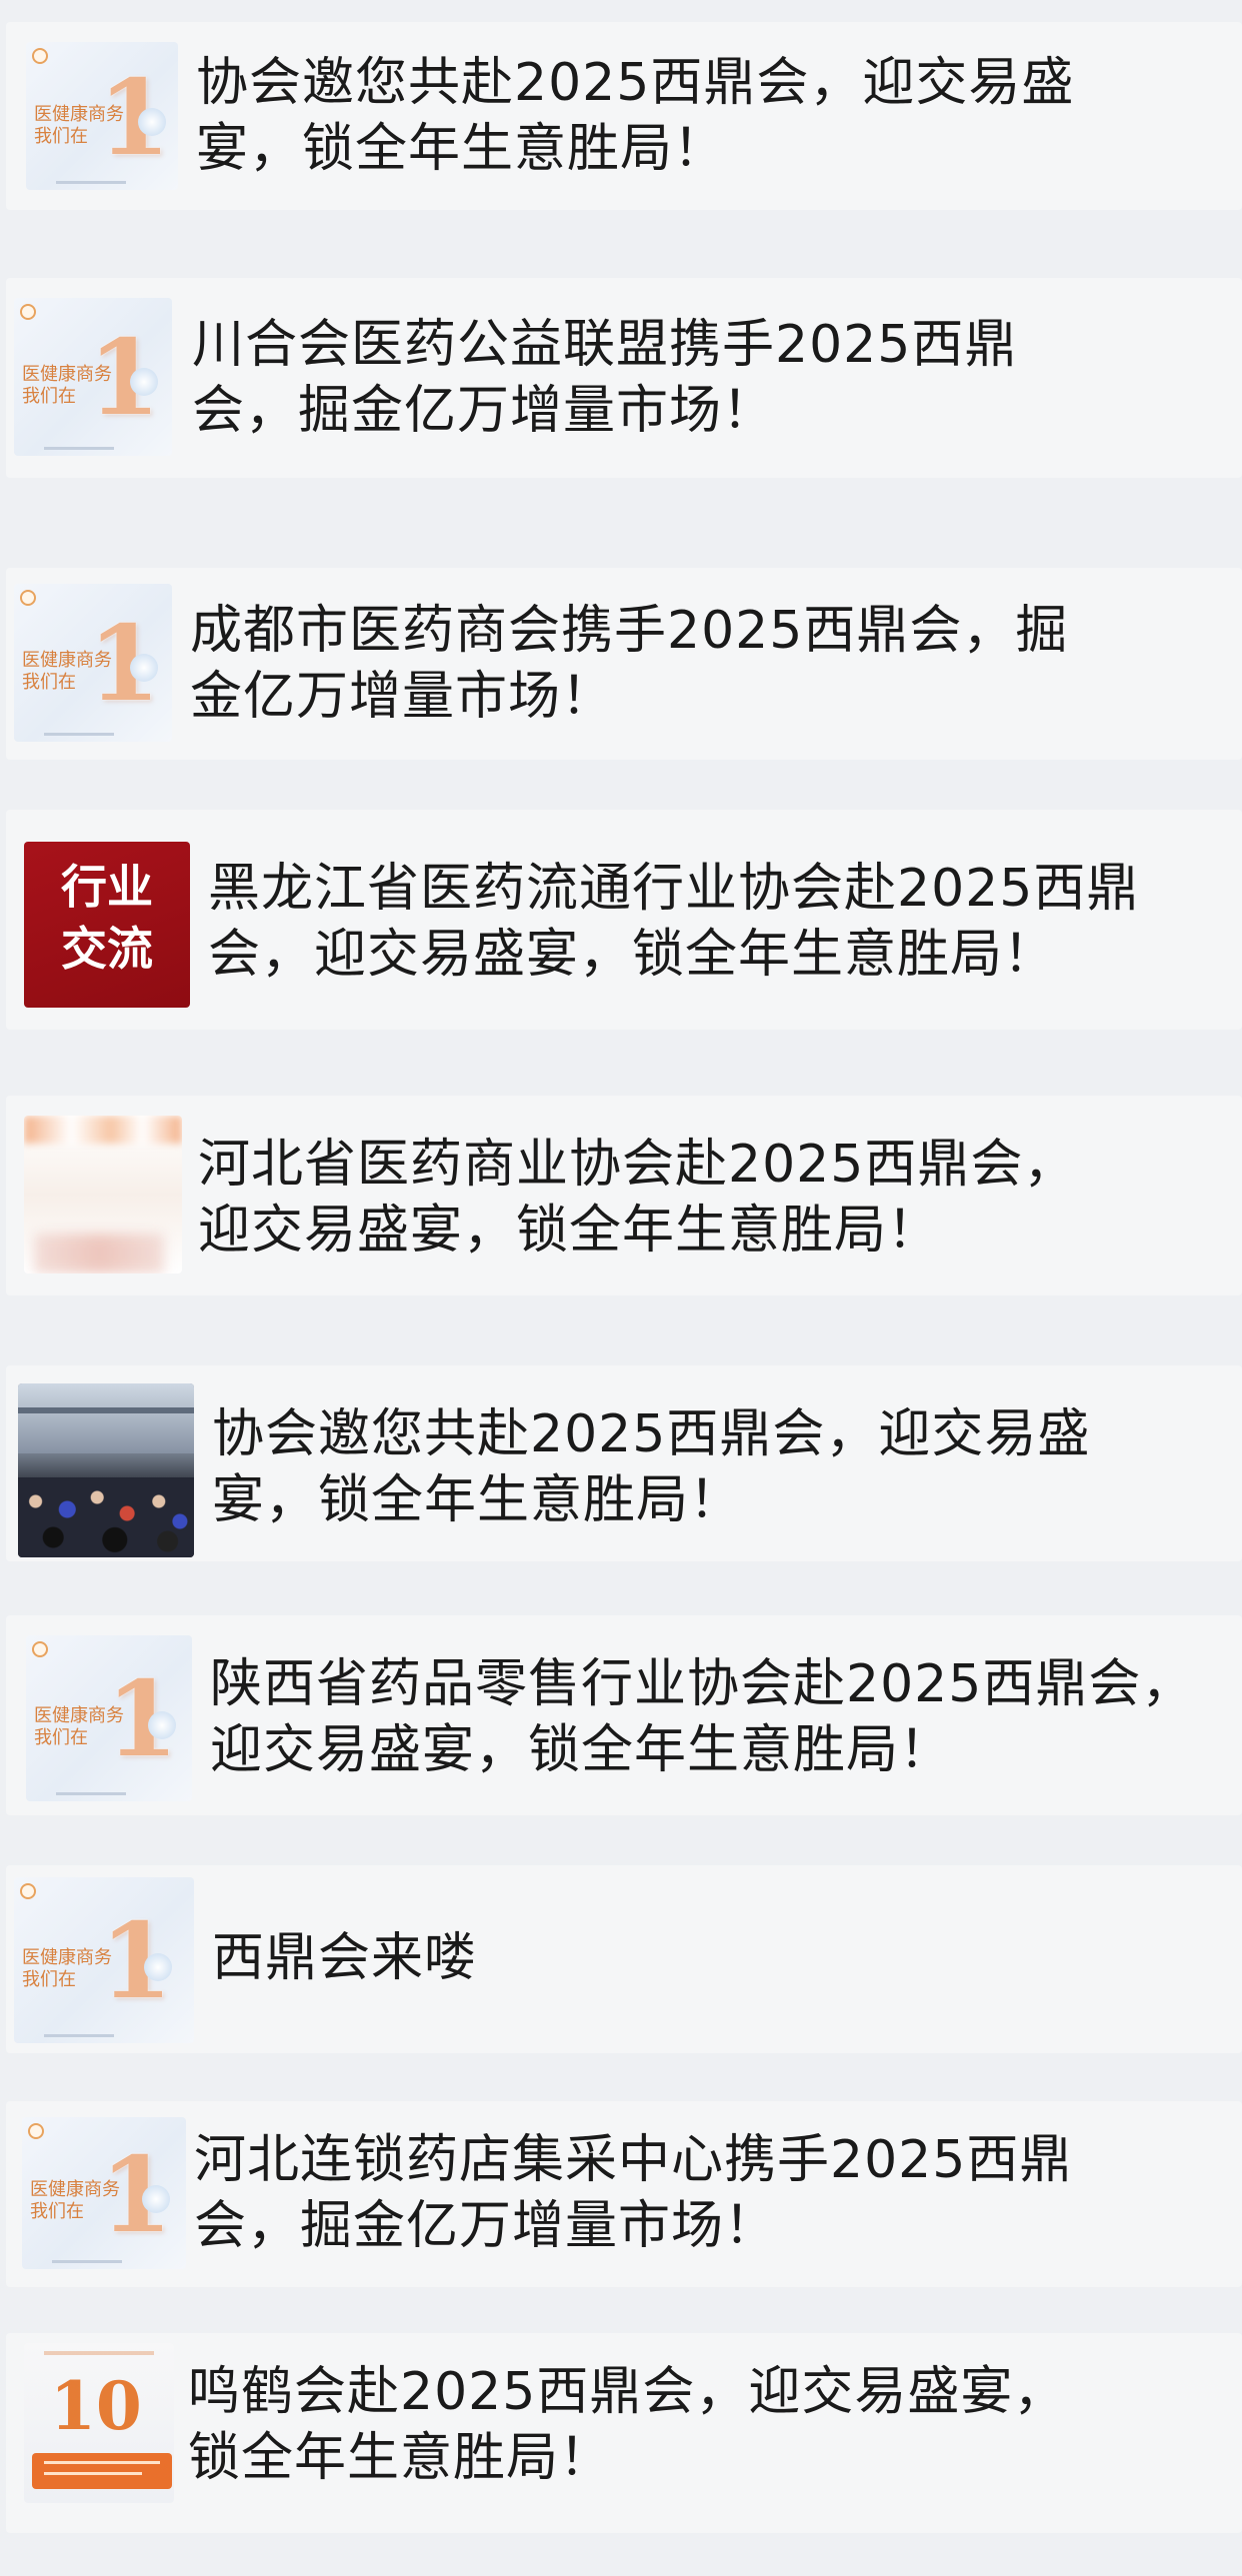  I want to click on blurred-brand-thumbnail, so click(103, 1195).